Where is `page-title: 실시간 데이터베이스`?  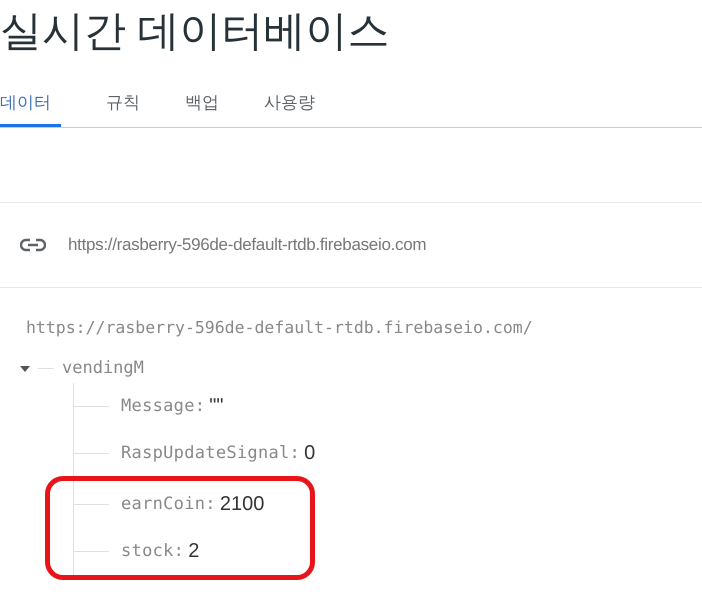
page-title: 실시간 데이터베이스 is located at coordinates (195, 31).